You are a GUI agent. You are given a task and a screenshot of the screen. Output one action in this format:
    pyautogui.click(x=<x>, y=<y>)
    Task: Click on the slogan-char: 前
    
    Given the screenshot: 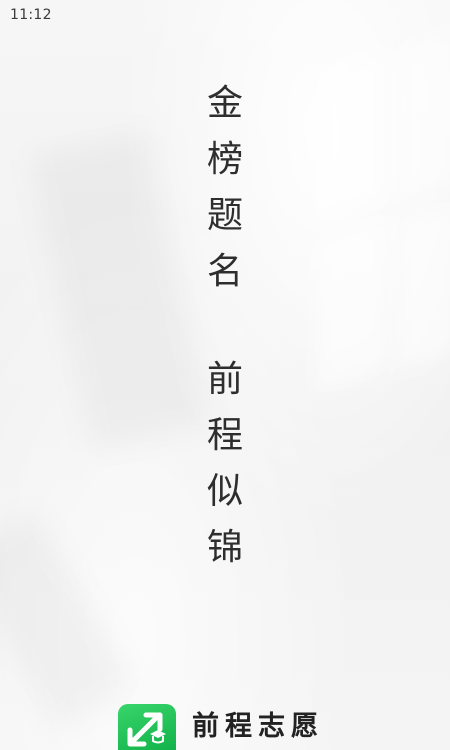 What is the action you would take?
    pyautogui.click(x=224, y=379)
    